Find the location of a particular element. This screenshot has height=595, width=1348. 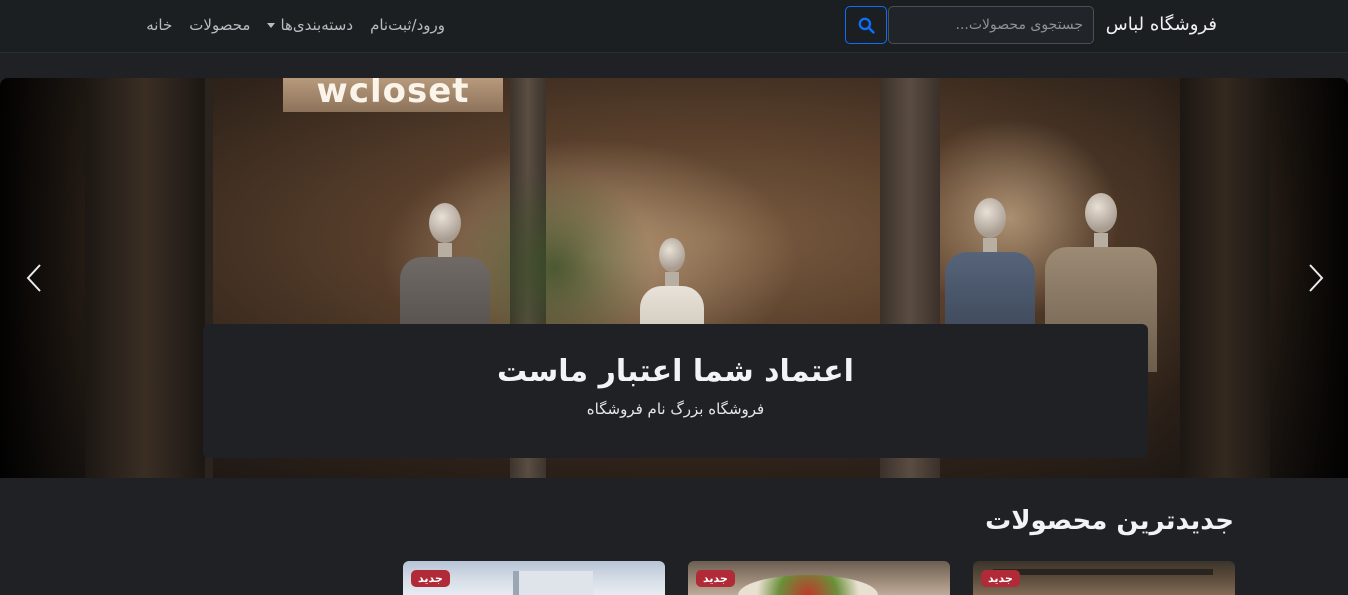

caption-subtitle: فروشگاه بزرگ نام فروشگاه is located at coordinates (675, 409).